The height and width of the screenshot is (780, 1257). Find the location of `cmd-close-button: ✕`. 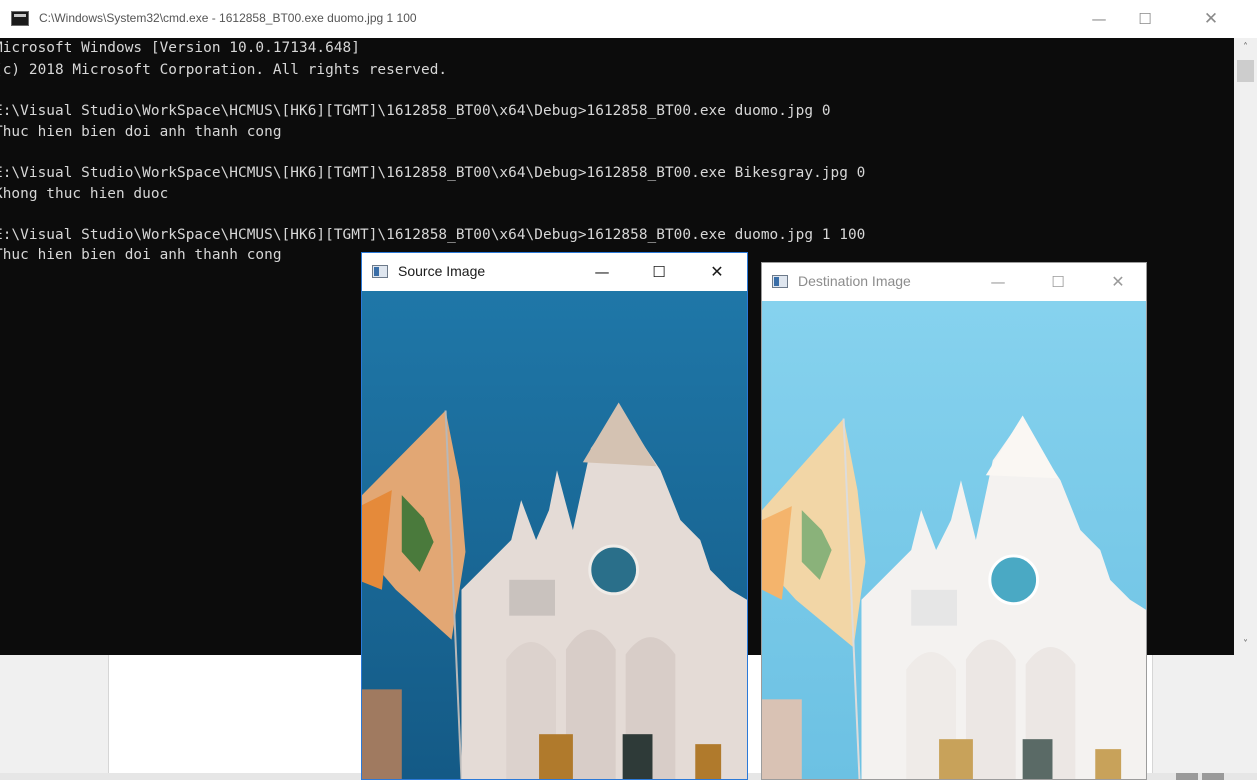

cmd-close-button: ✕ is located at coordinates (1211, 19).